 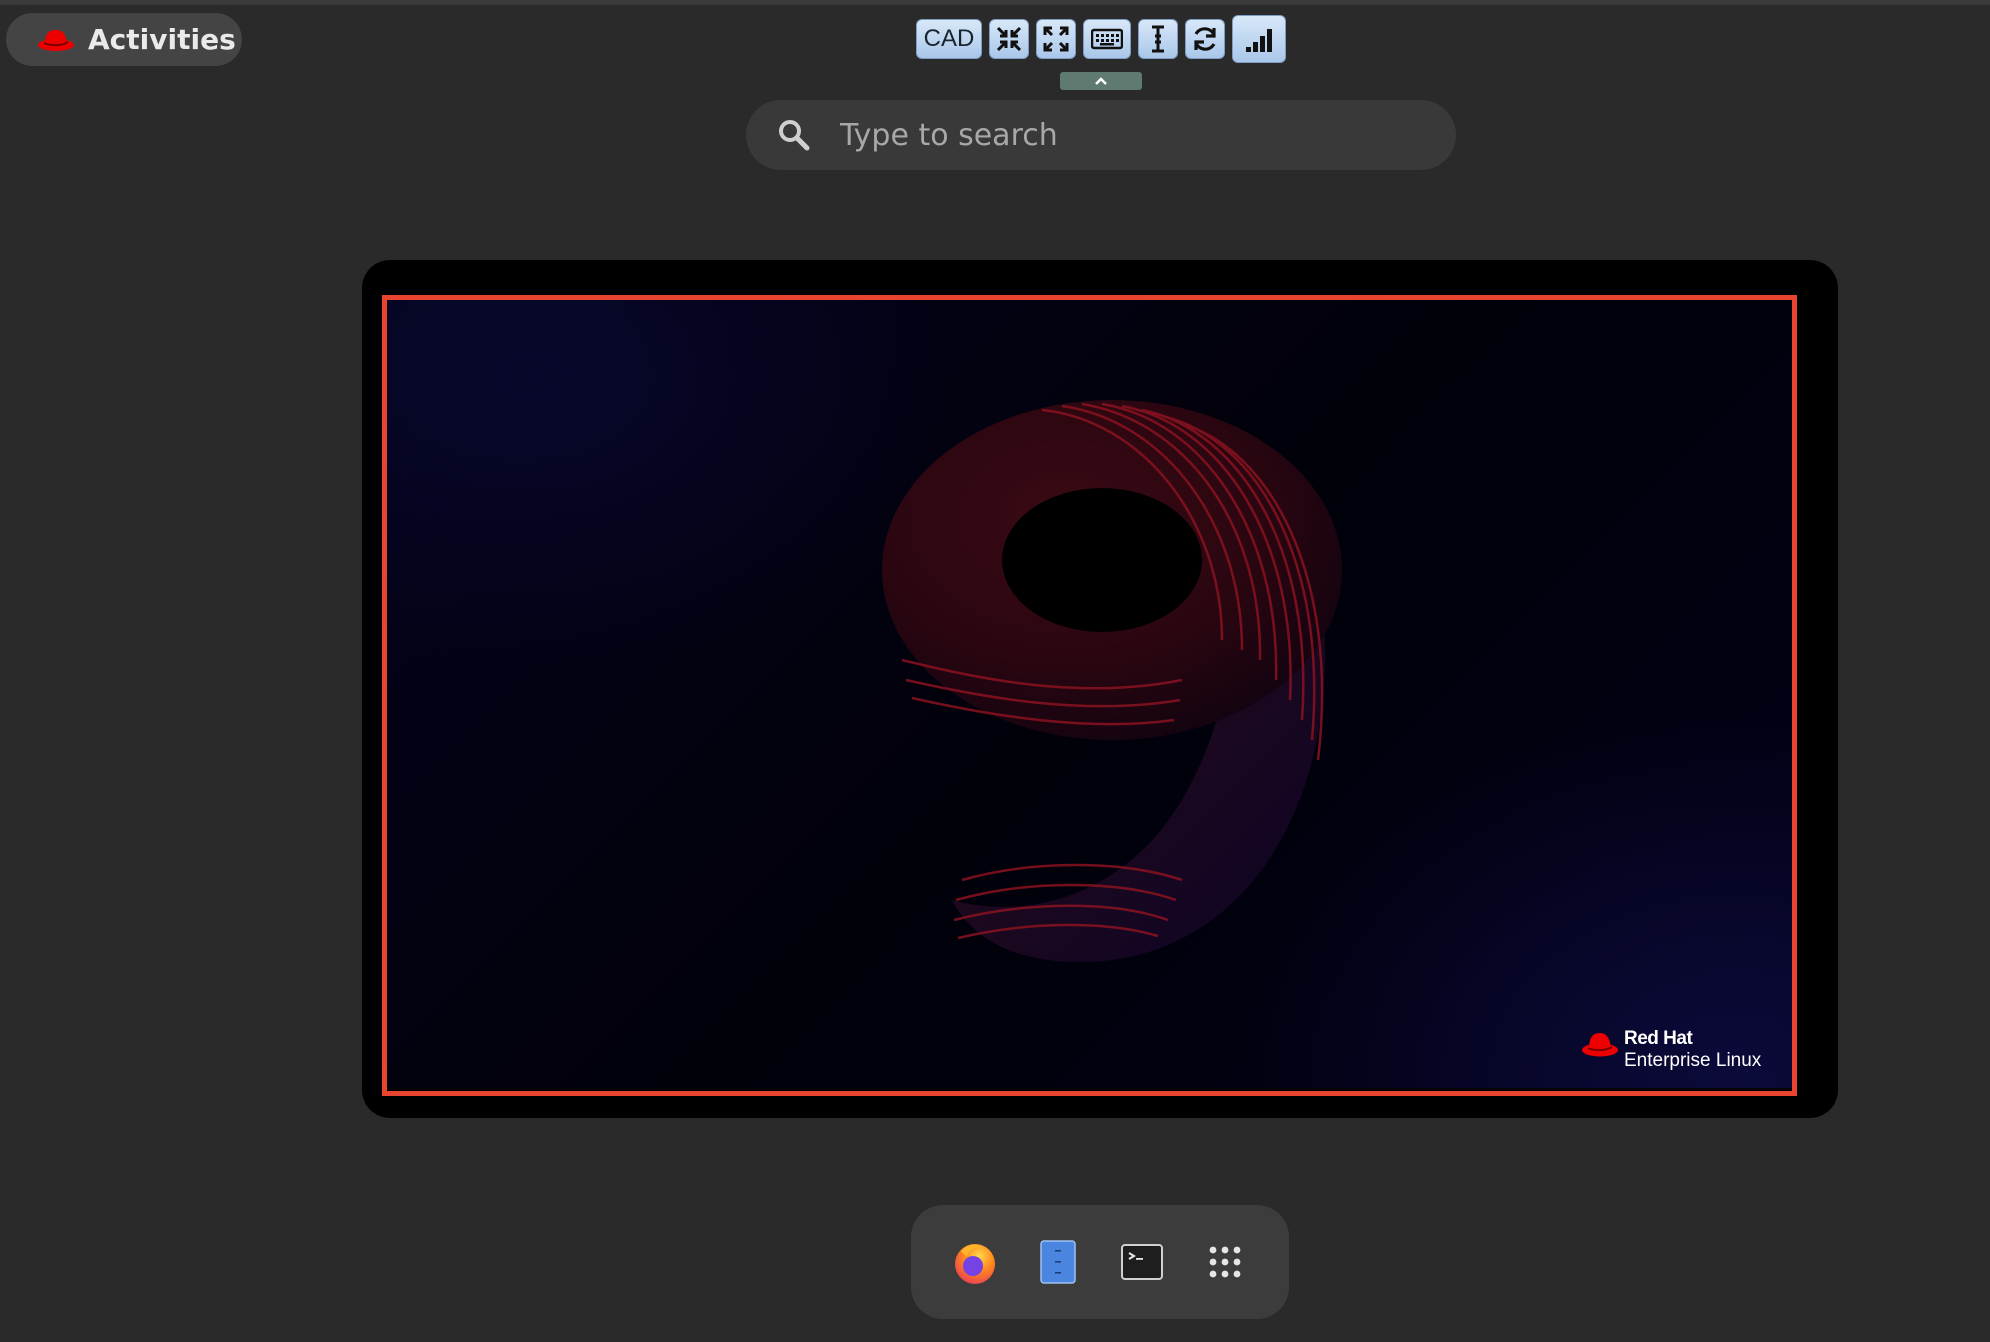 What do you see at coordinates (794, 135) in the screenshot?
I see `search-icon` at bounding box center [794, 135].